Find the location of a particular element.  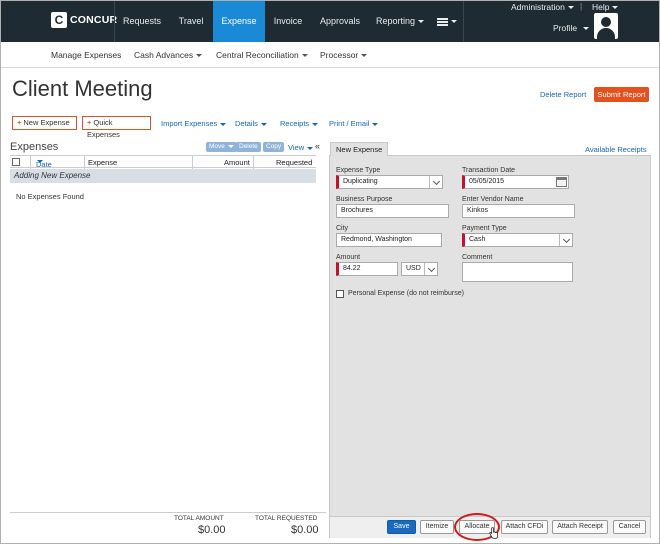

transaction-date-input: 05/05/2015 is located at coordinates (515, 182).